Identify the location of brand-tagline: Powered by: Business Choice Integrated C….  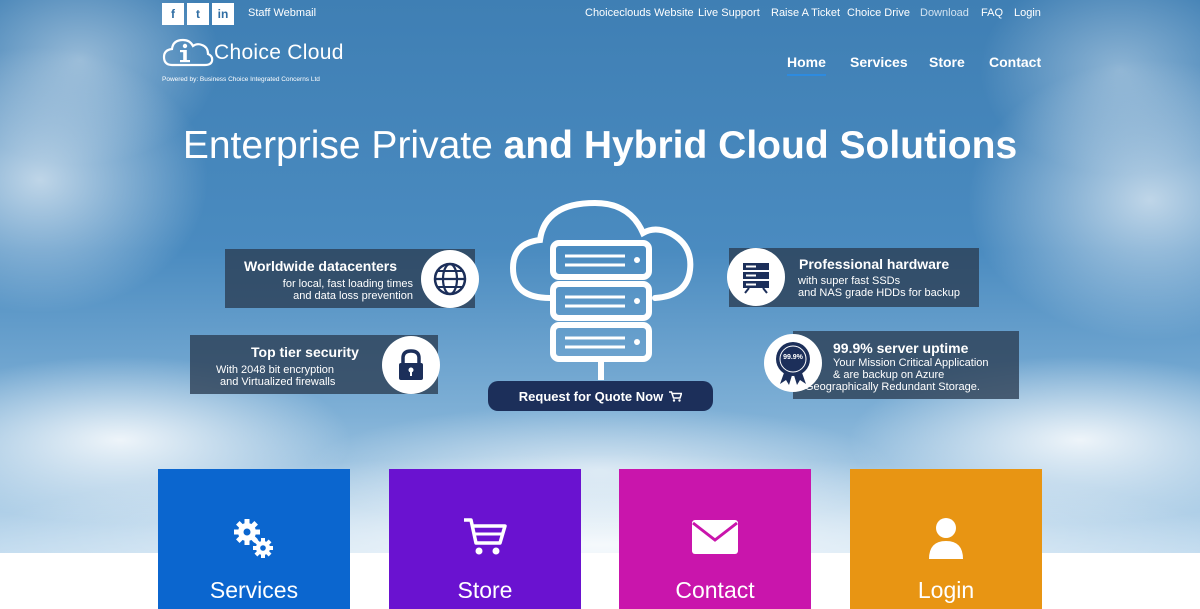
(241, 79).